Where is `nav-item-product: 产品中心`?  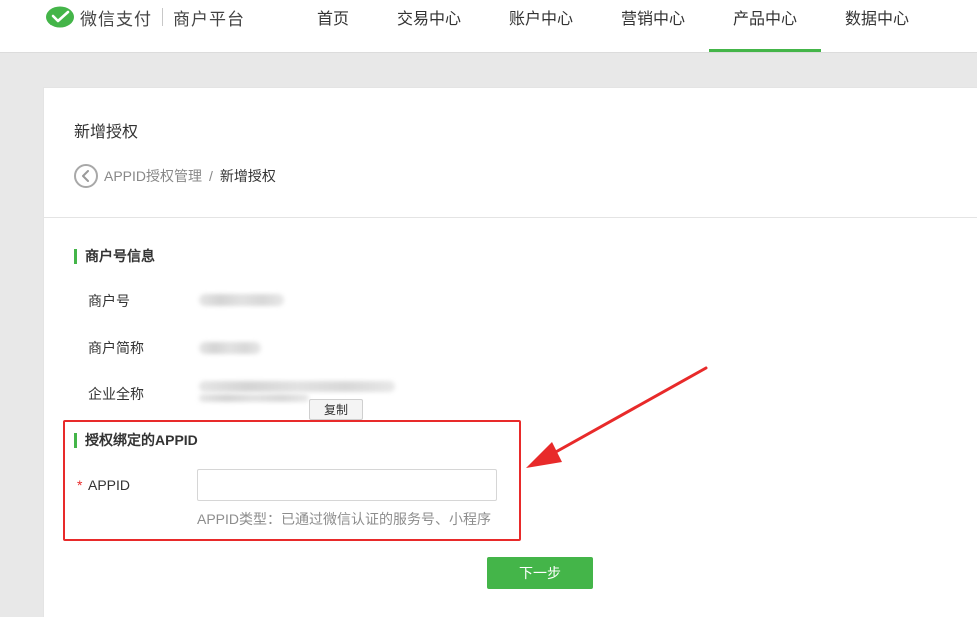
nav-item-product: 产品中心 is located at coordinates (765, 26).